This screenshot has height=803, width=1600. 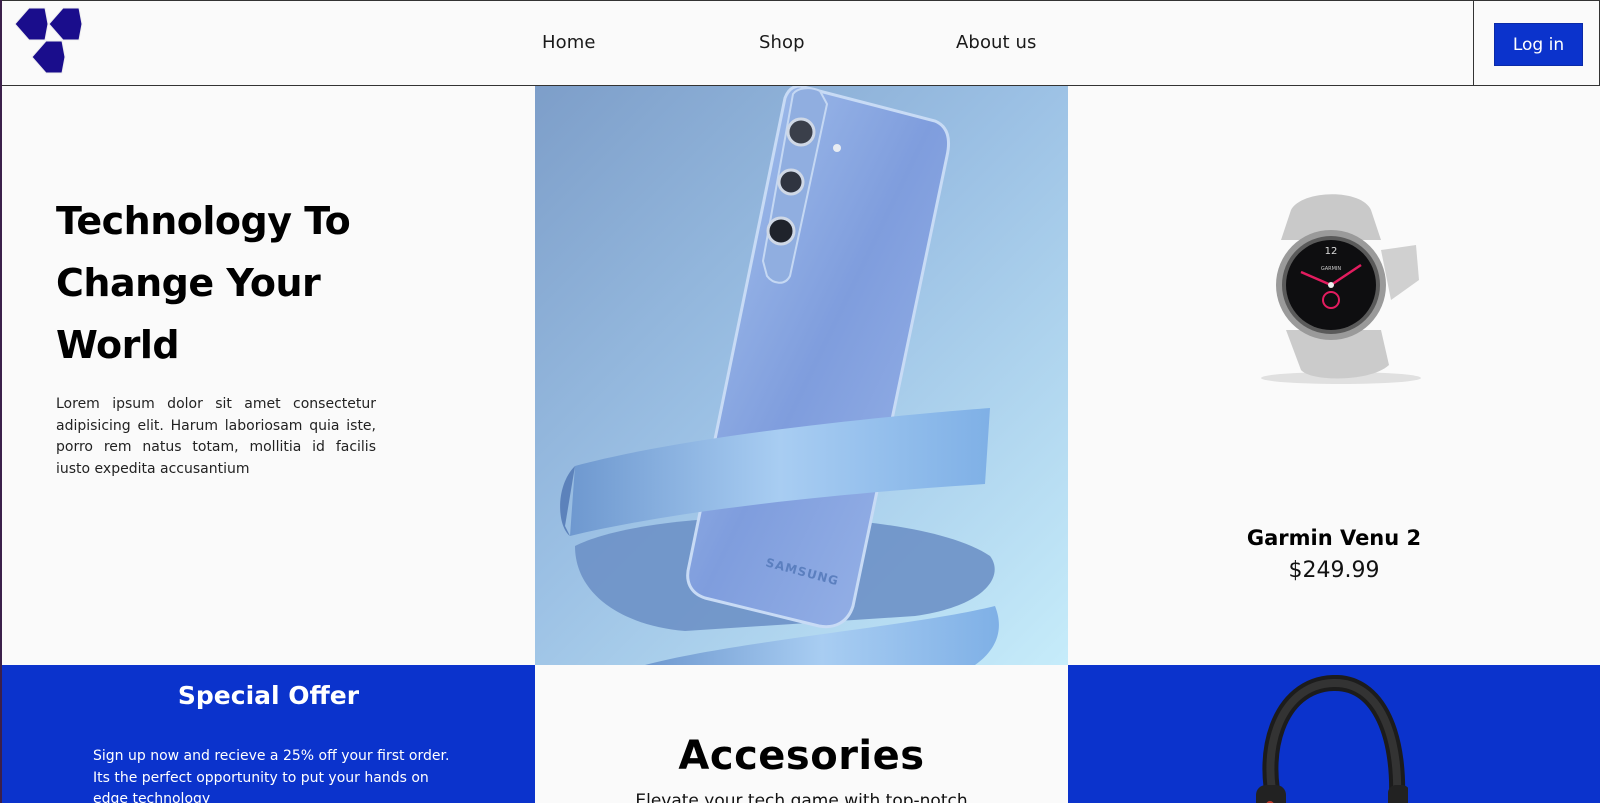 I want to click on hero-title-line: Change Your, so click(x=188, y=283).